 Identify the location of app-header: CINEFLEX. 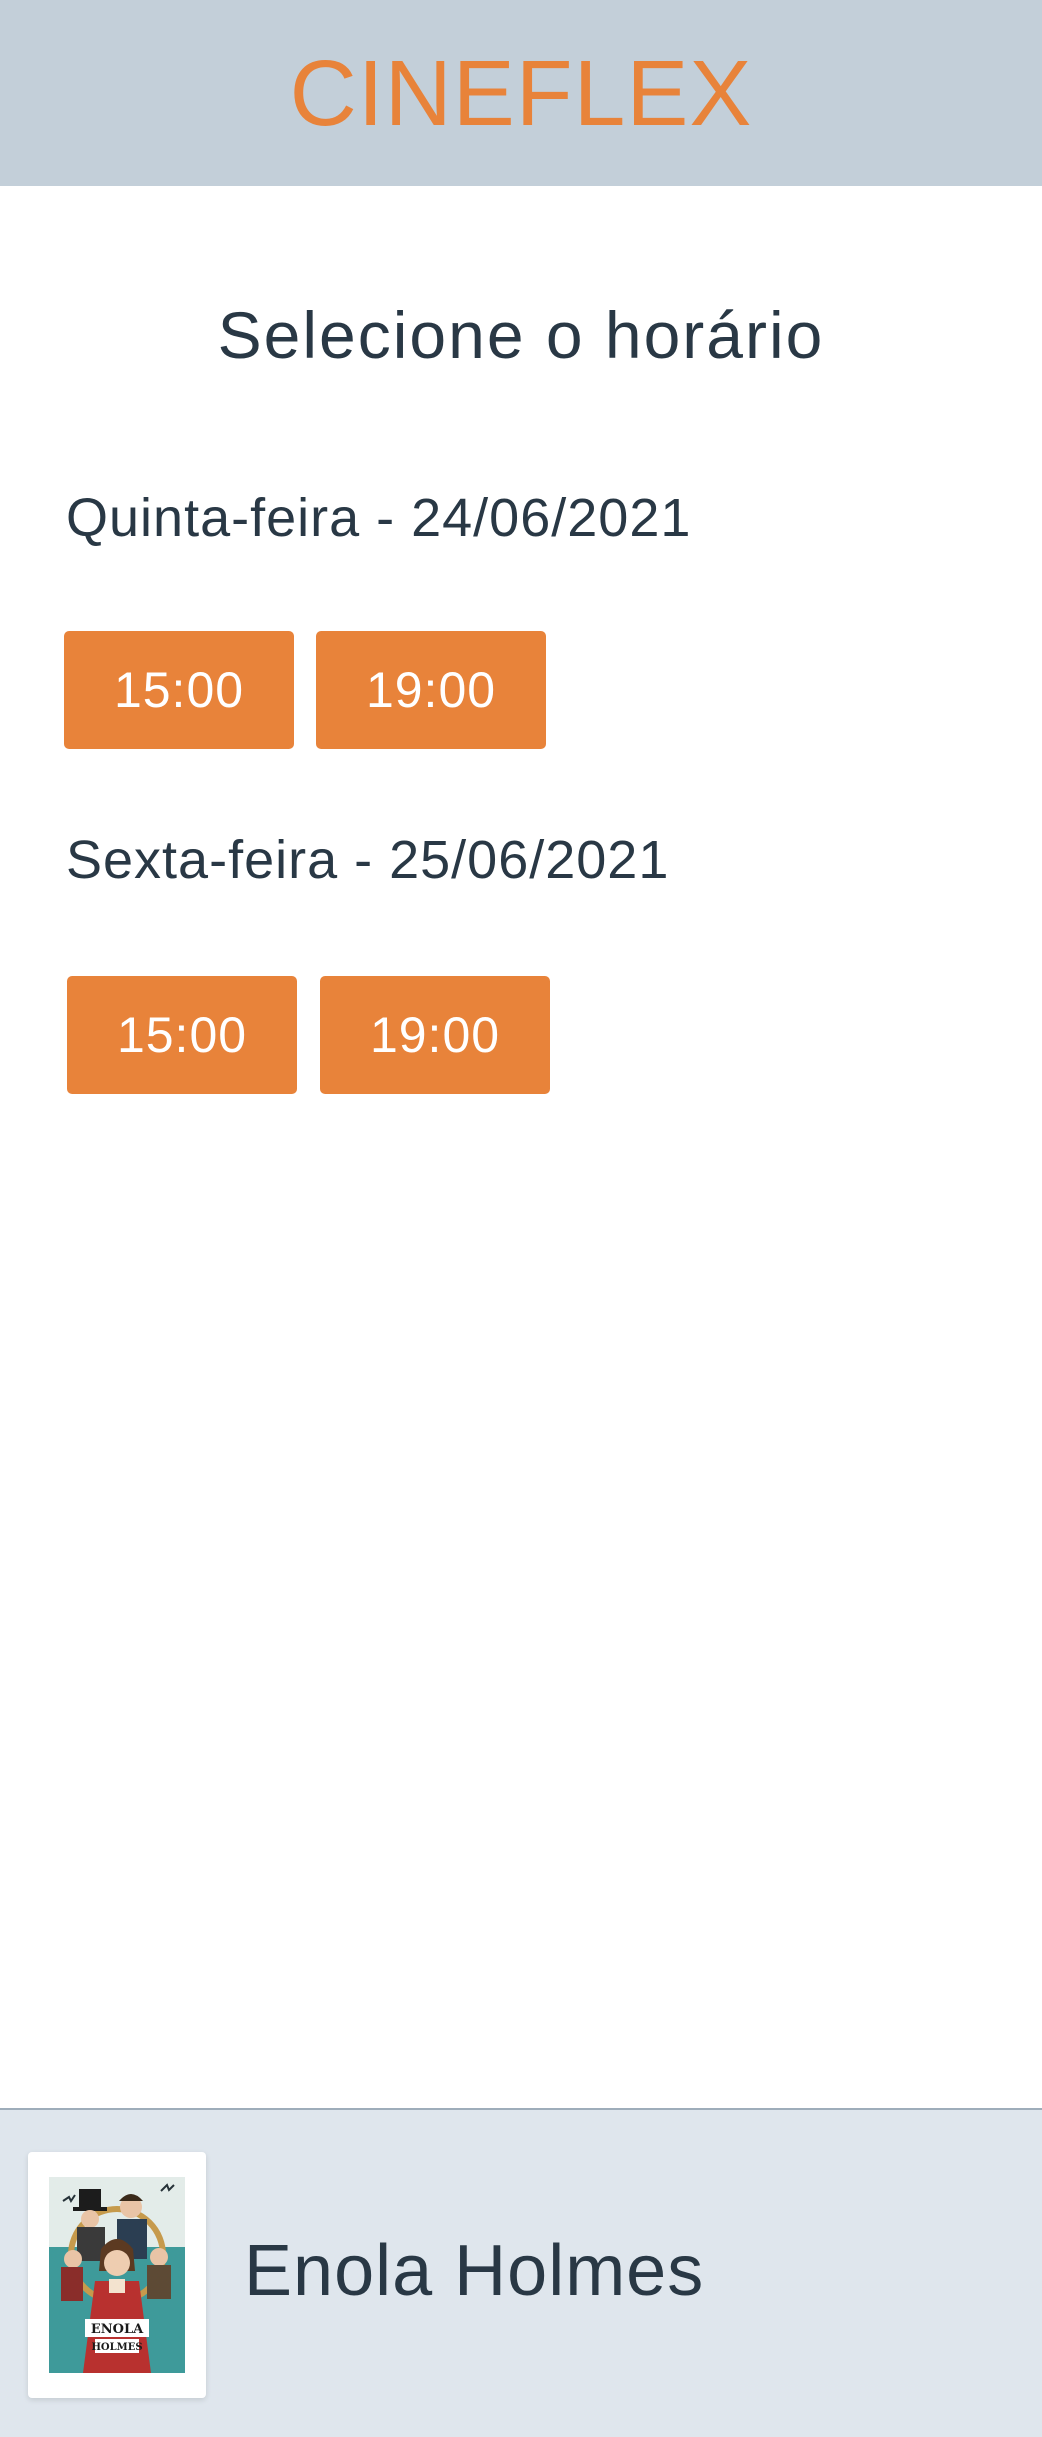
(521, 93).